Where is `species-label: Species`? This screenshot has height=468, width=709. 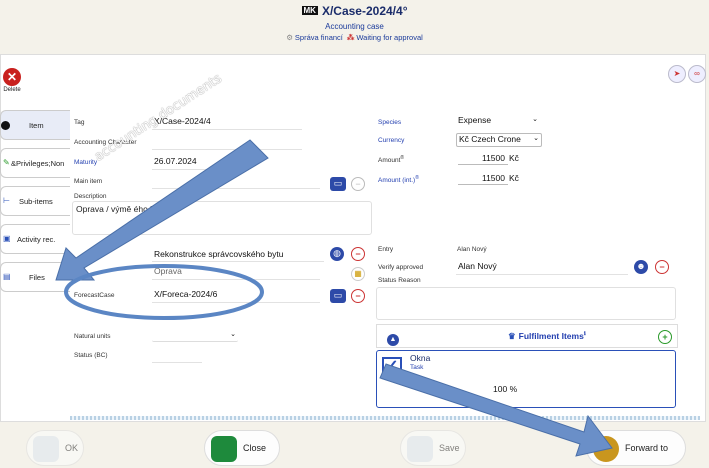
species-label: Species is located at coordinates (390, 122).